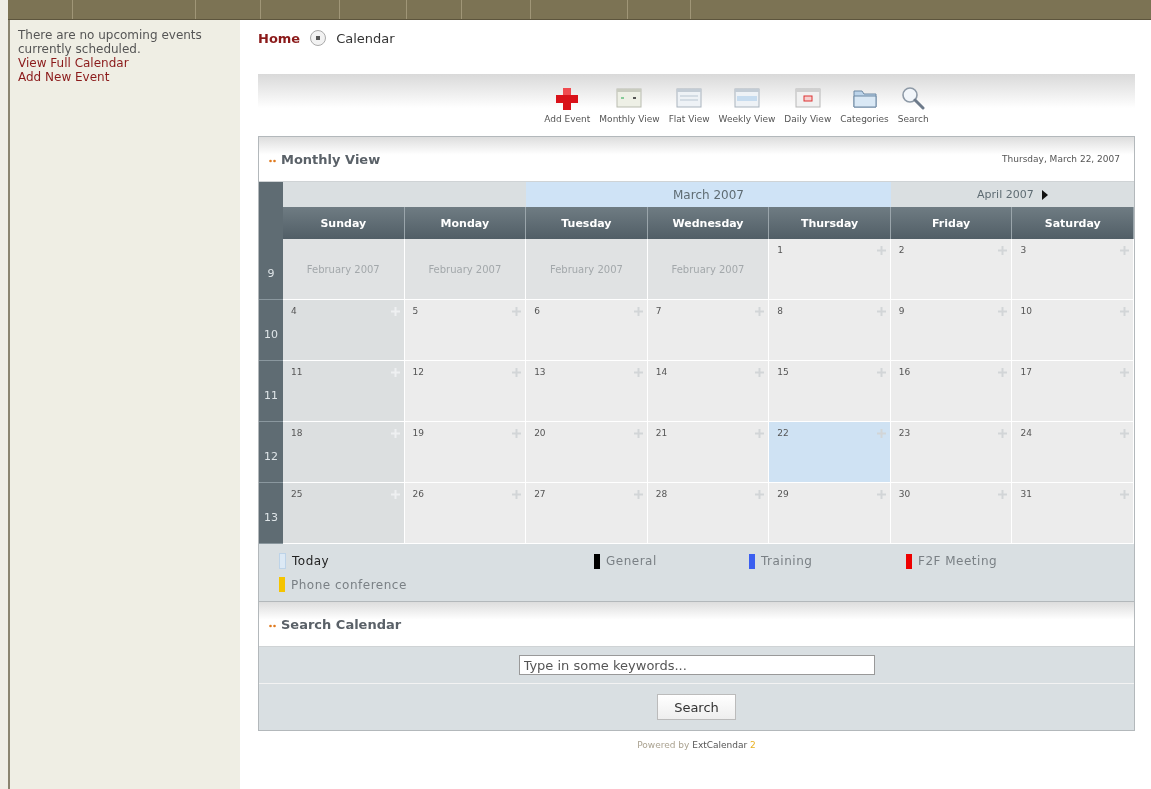 The image size is (1151, 789). I want to click on day-number: 14, so click(661, 372).